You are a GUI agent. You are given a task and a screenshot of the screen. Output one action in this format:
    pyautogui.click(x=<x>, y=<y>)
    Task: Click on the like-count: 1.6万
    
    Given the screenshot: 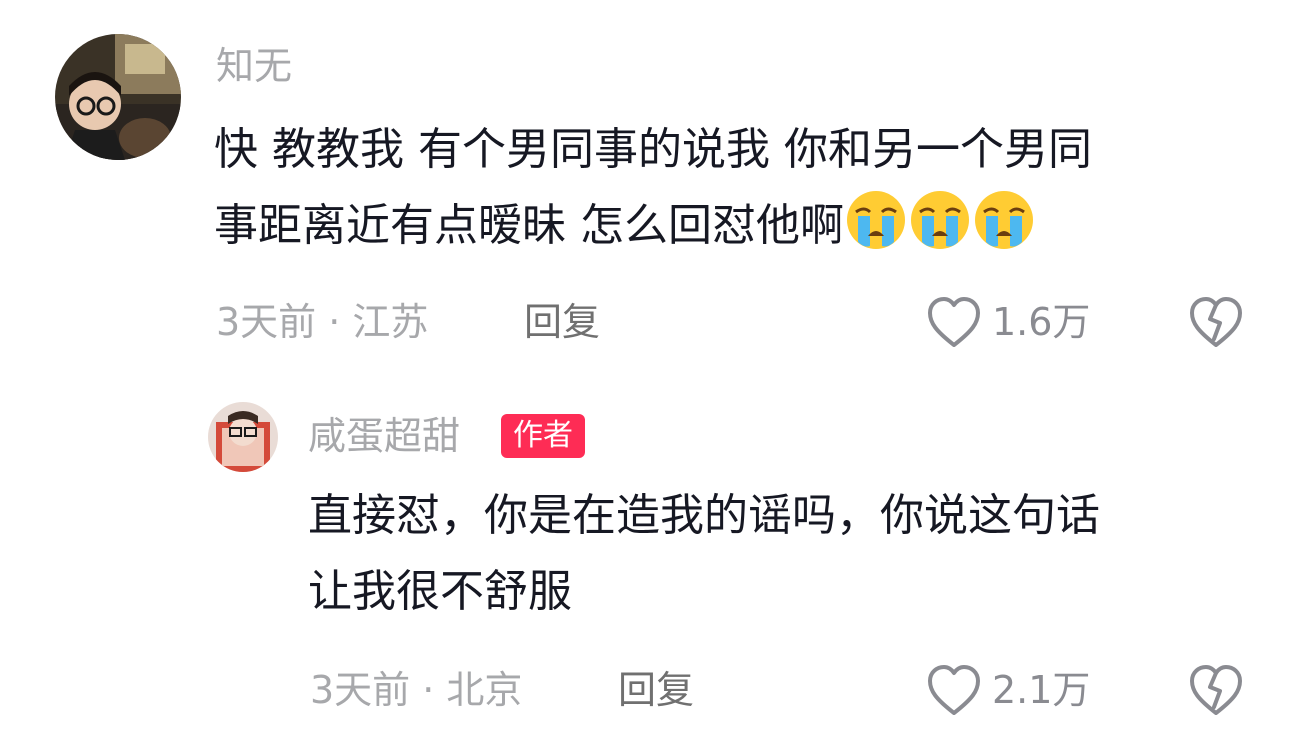 What is the action you would take?
    pyautogui.click(x=1041, y=322)
    